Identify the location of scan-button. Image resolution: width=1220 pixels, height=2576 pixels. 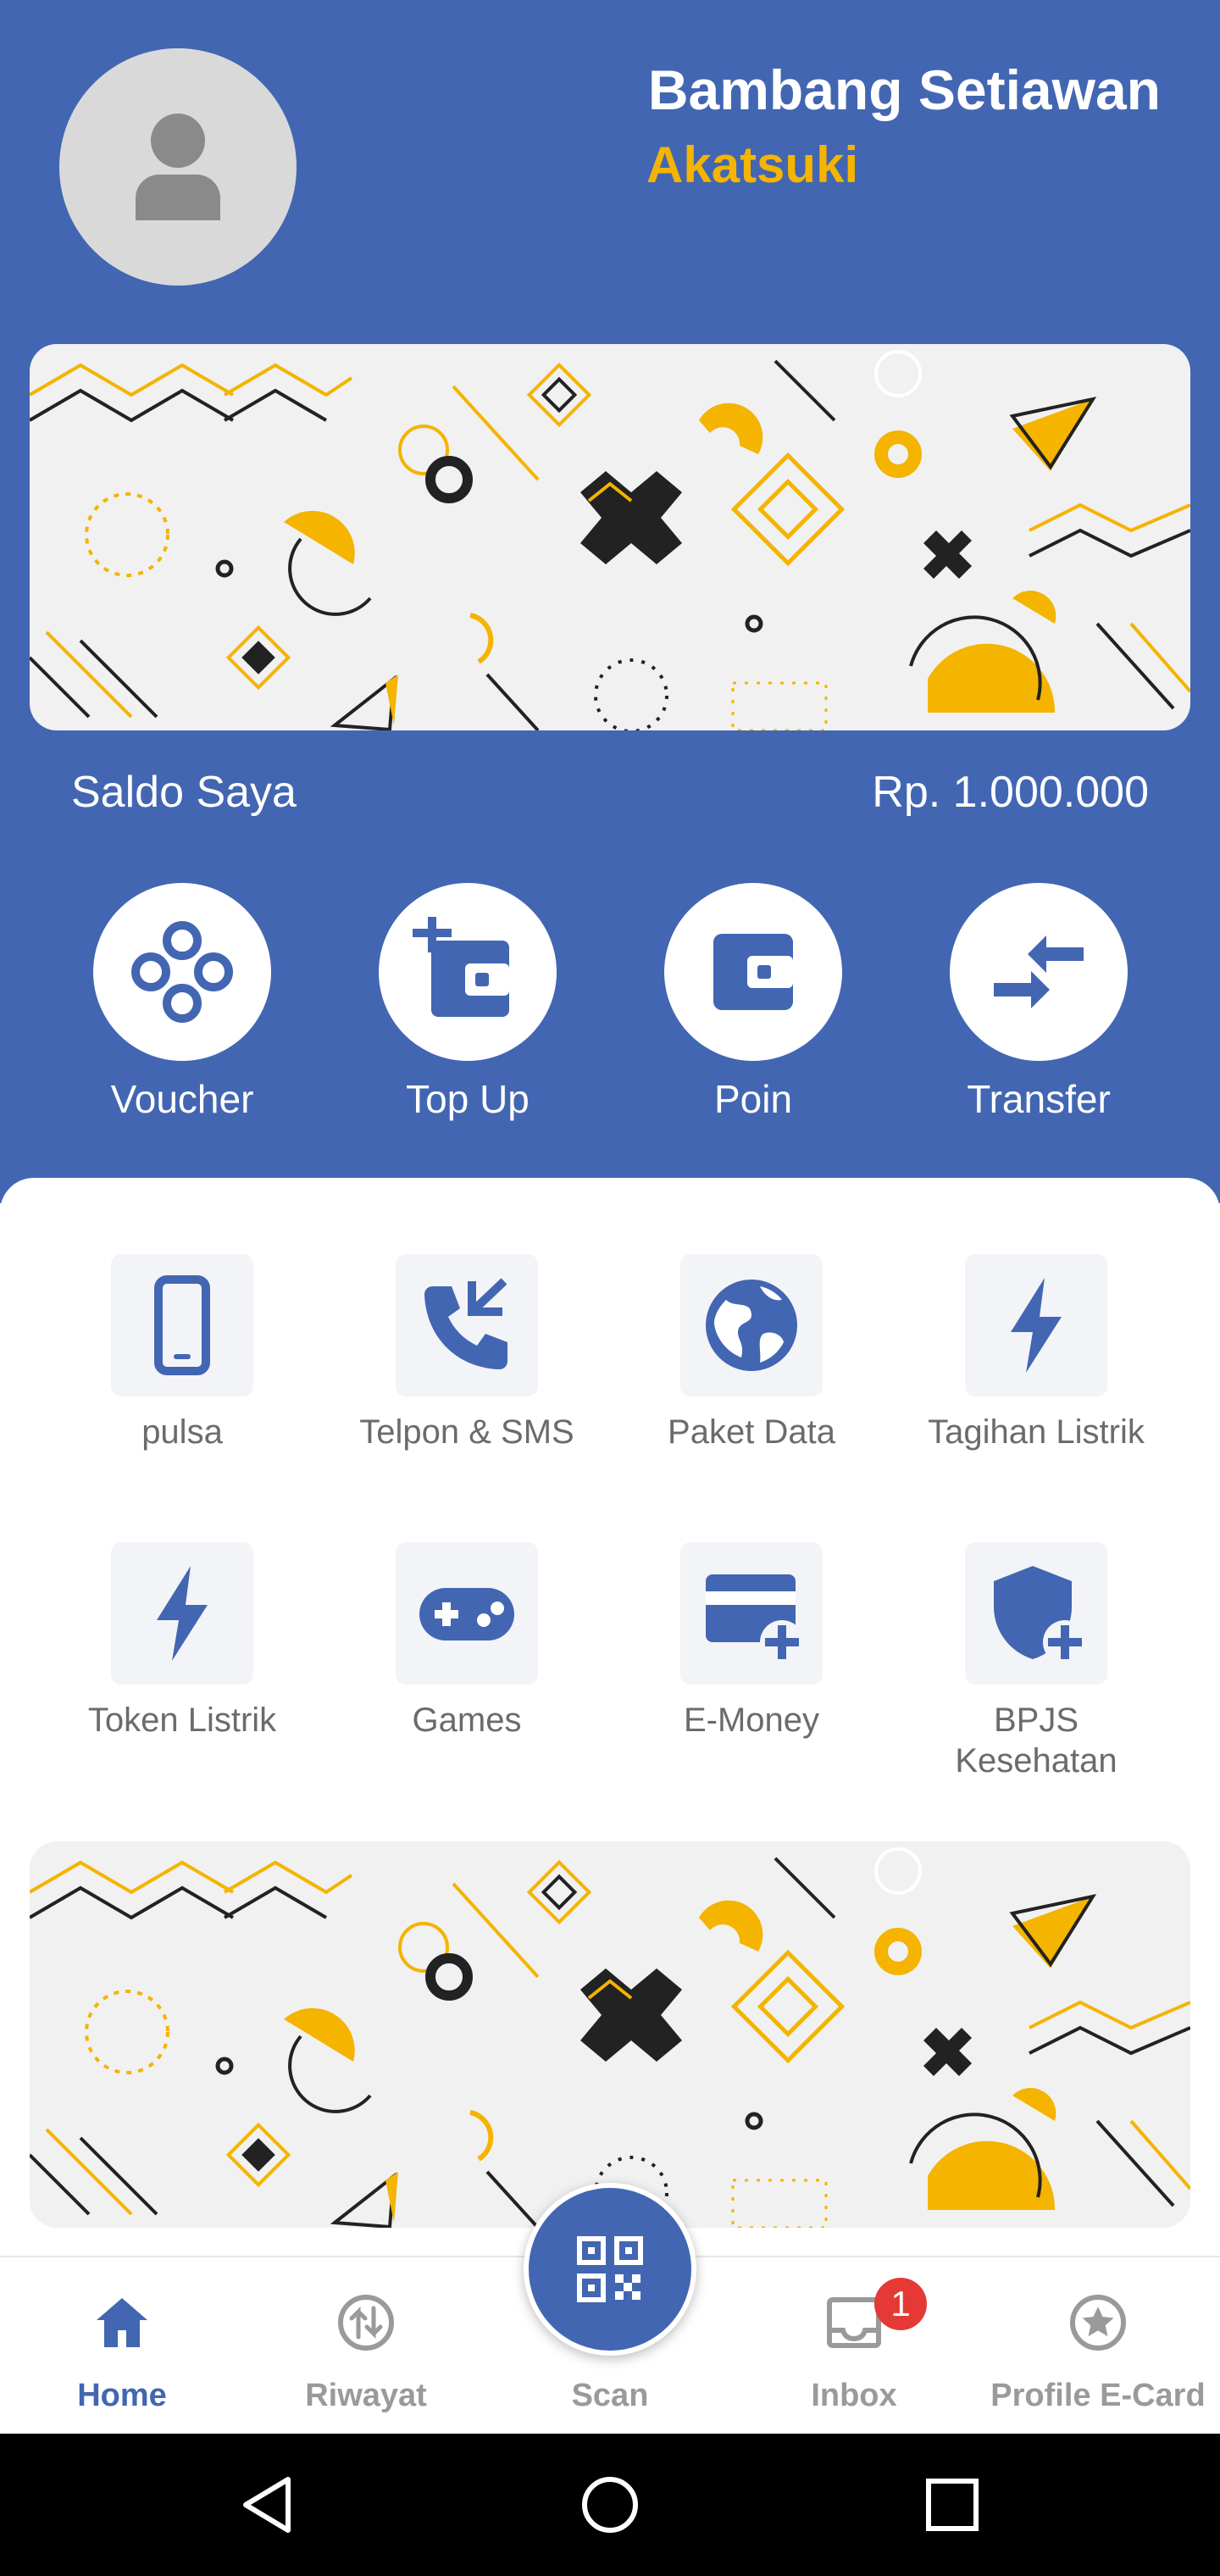
(610, 2269).